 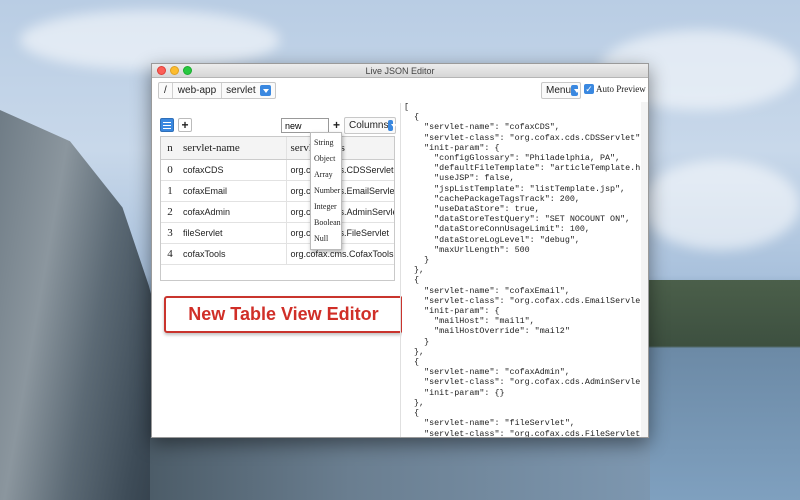 I want to click on menu-select: Menu, so click(x=561, y=90).